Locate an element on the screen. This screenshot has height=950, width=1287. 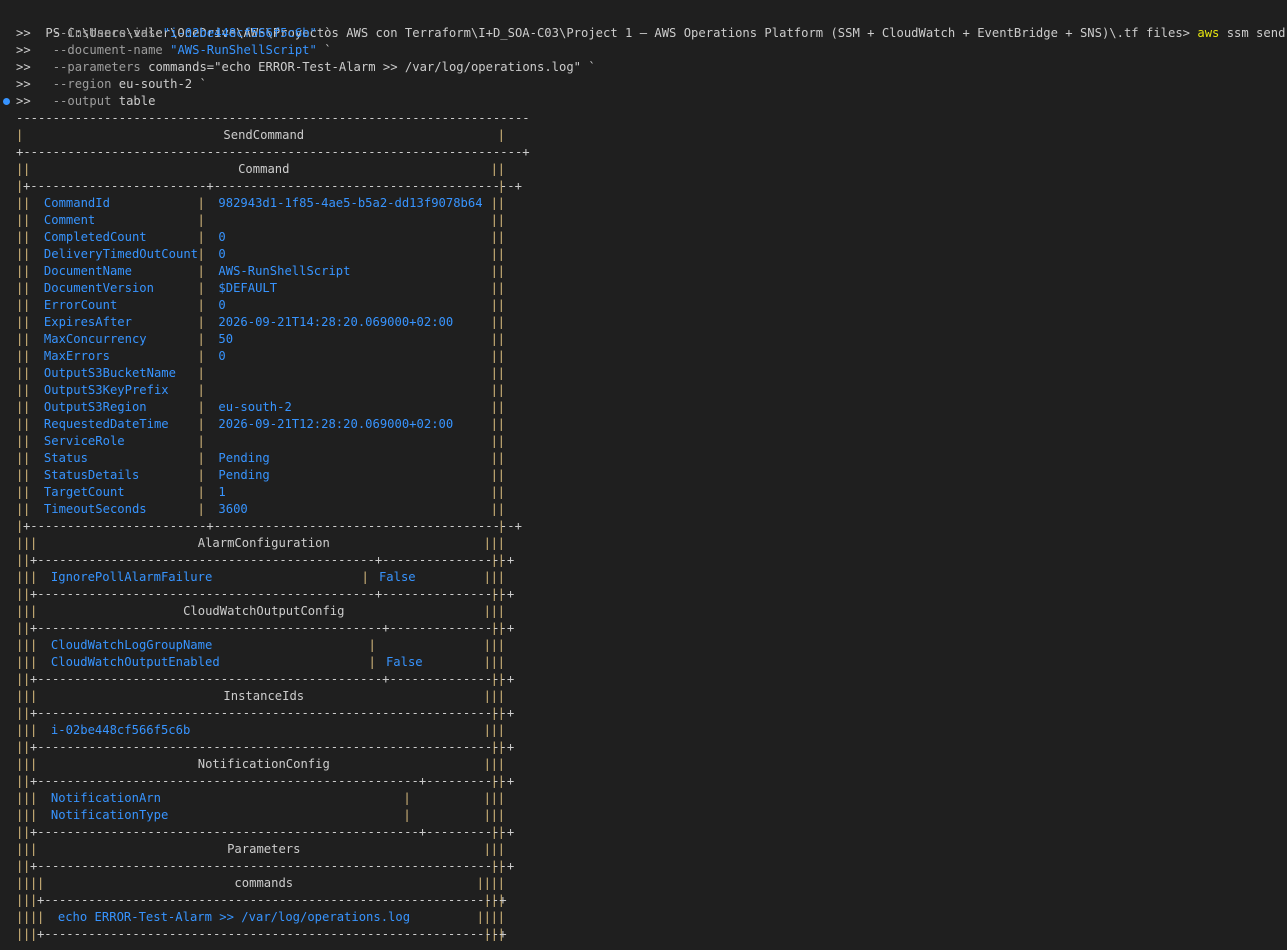
section-title-command: Command is located at coordinates (264, 169).